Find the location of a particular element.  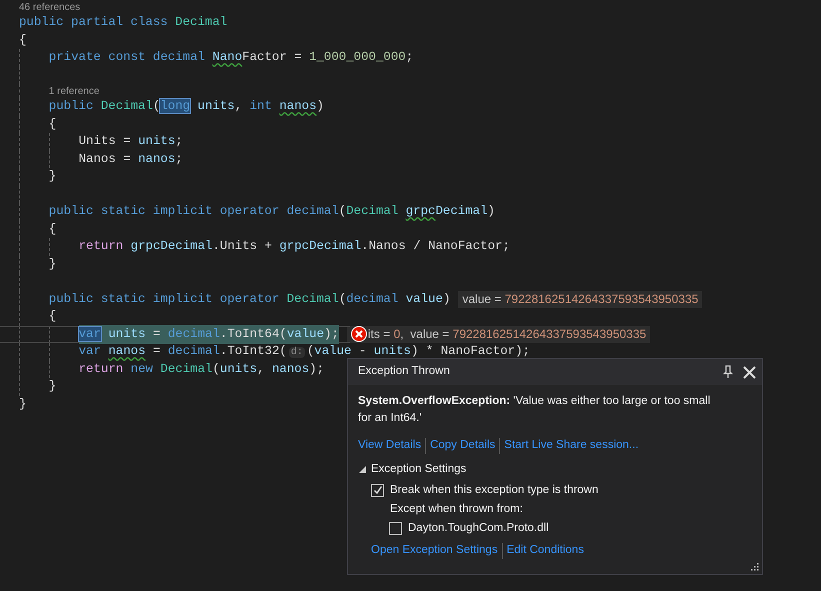

checkmark-icon is located at coordinates (377, 490).